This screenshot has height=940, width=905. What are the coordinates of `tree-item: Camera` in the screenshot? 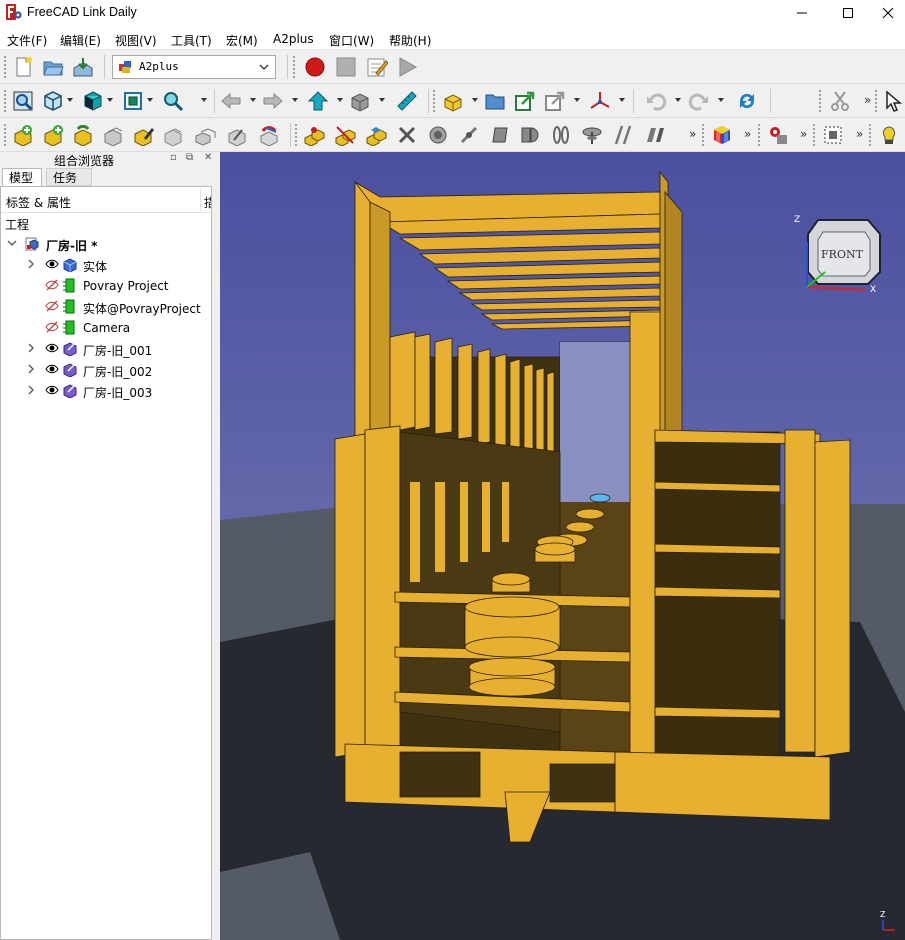 It's located at (106, 327).